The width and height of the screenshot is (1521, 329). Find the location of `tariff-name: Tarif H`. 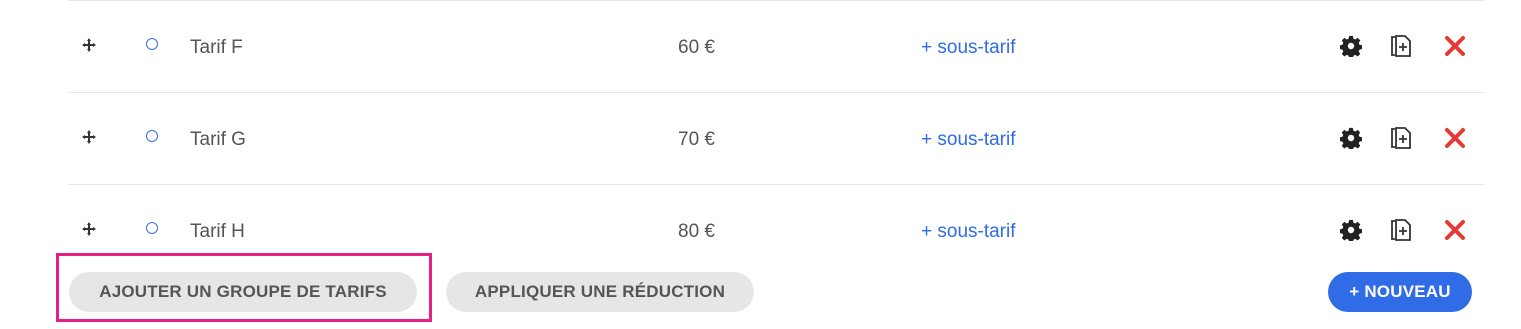

tariff-name: Tarif H is located at coordinates (217, 231).